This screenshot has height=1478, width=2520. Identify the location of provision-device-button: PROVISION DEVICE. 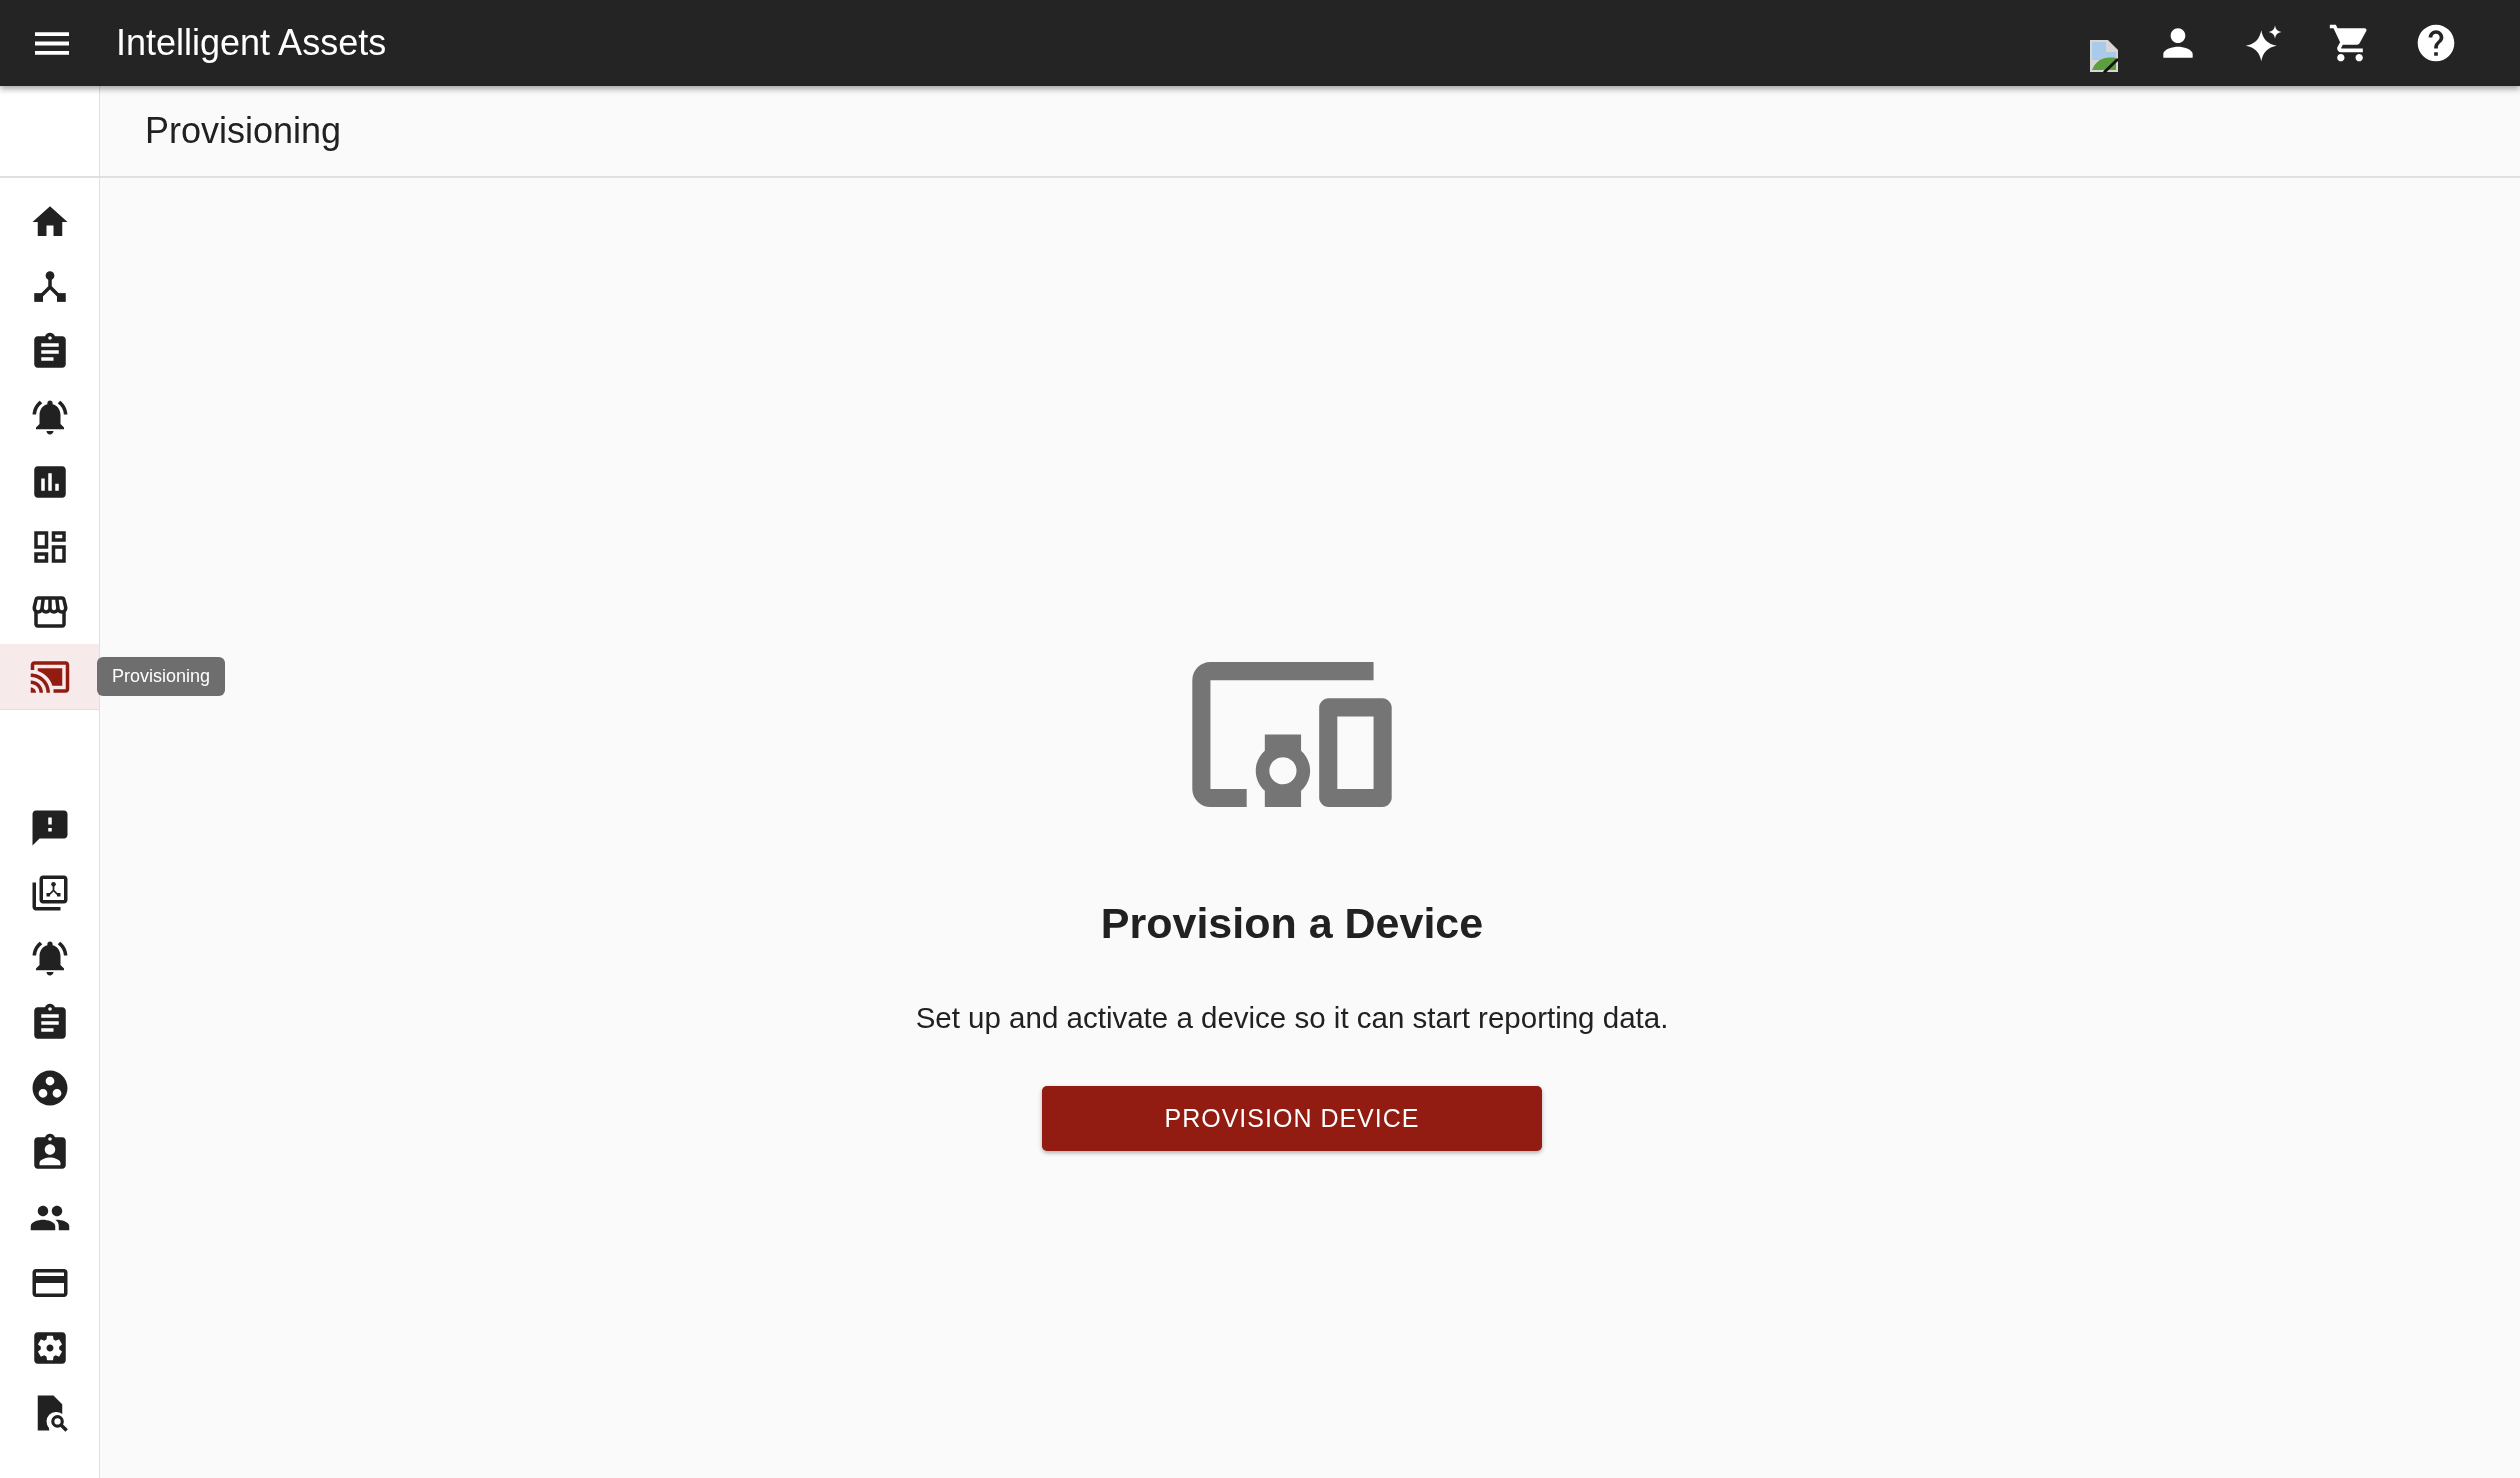
(1292, 1118).